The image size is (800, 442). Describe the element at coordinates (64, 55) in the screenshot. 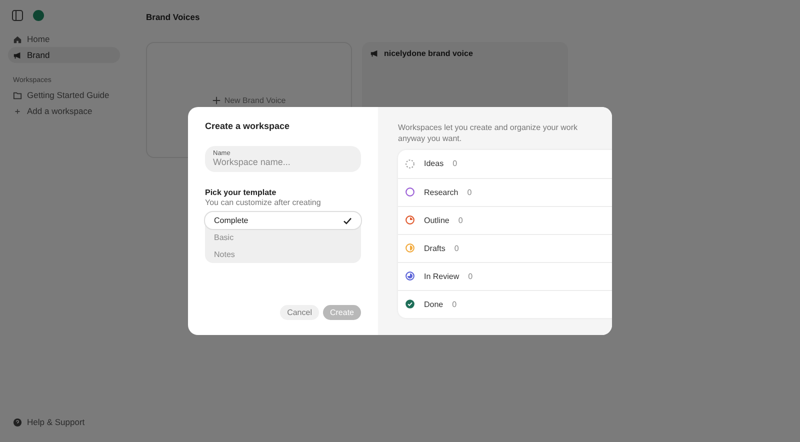

I see `sidebar-item: Brand` at that location.